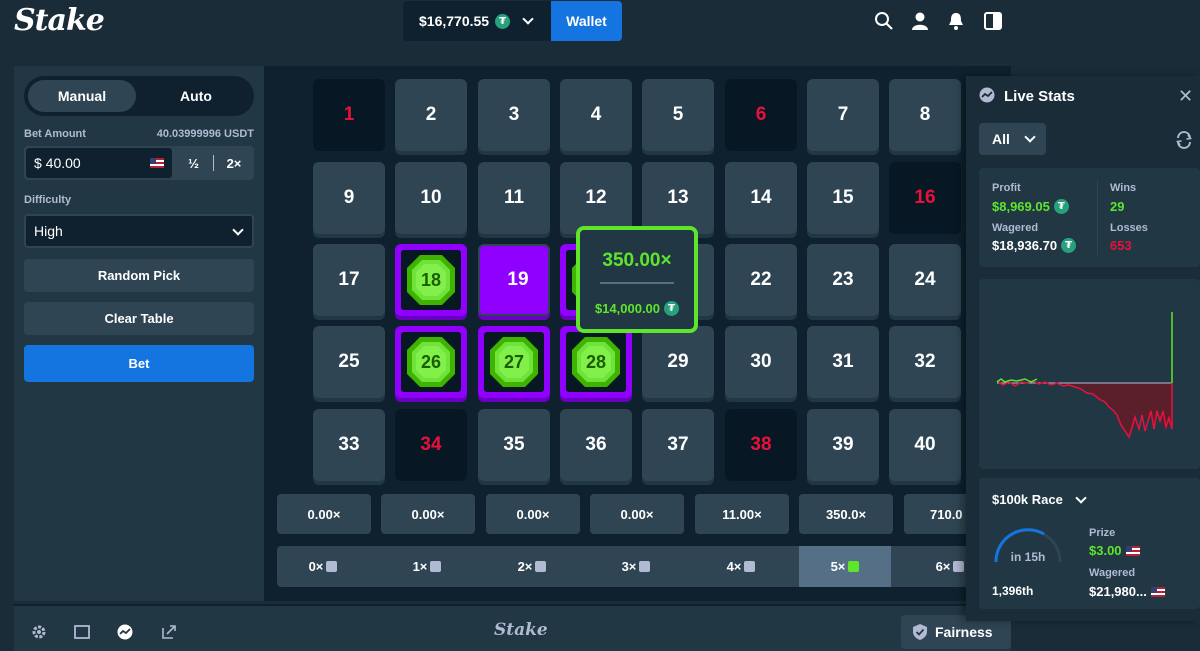 Image resolution: width=1200 pixels, height=651 pixels. I want to click on keno-tile-3: 3, so click(514, 115).